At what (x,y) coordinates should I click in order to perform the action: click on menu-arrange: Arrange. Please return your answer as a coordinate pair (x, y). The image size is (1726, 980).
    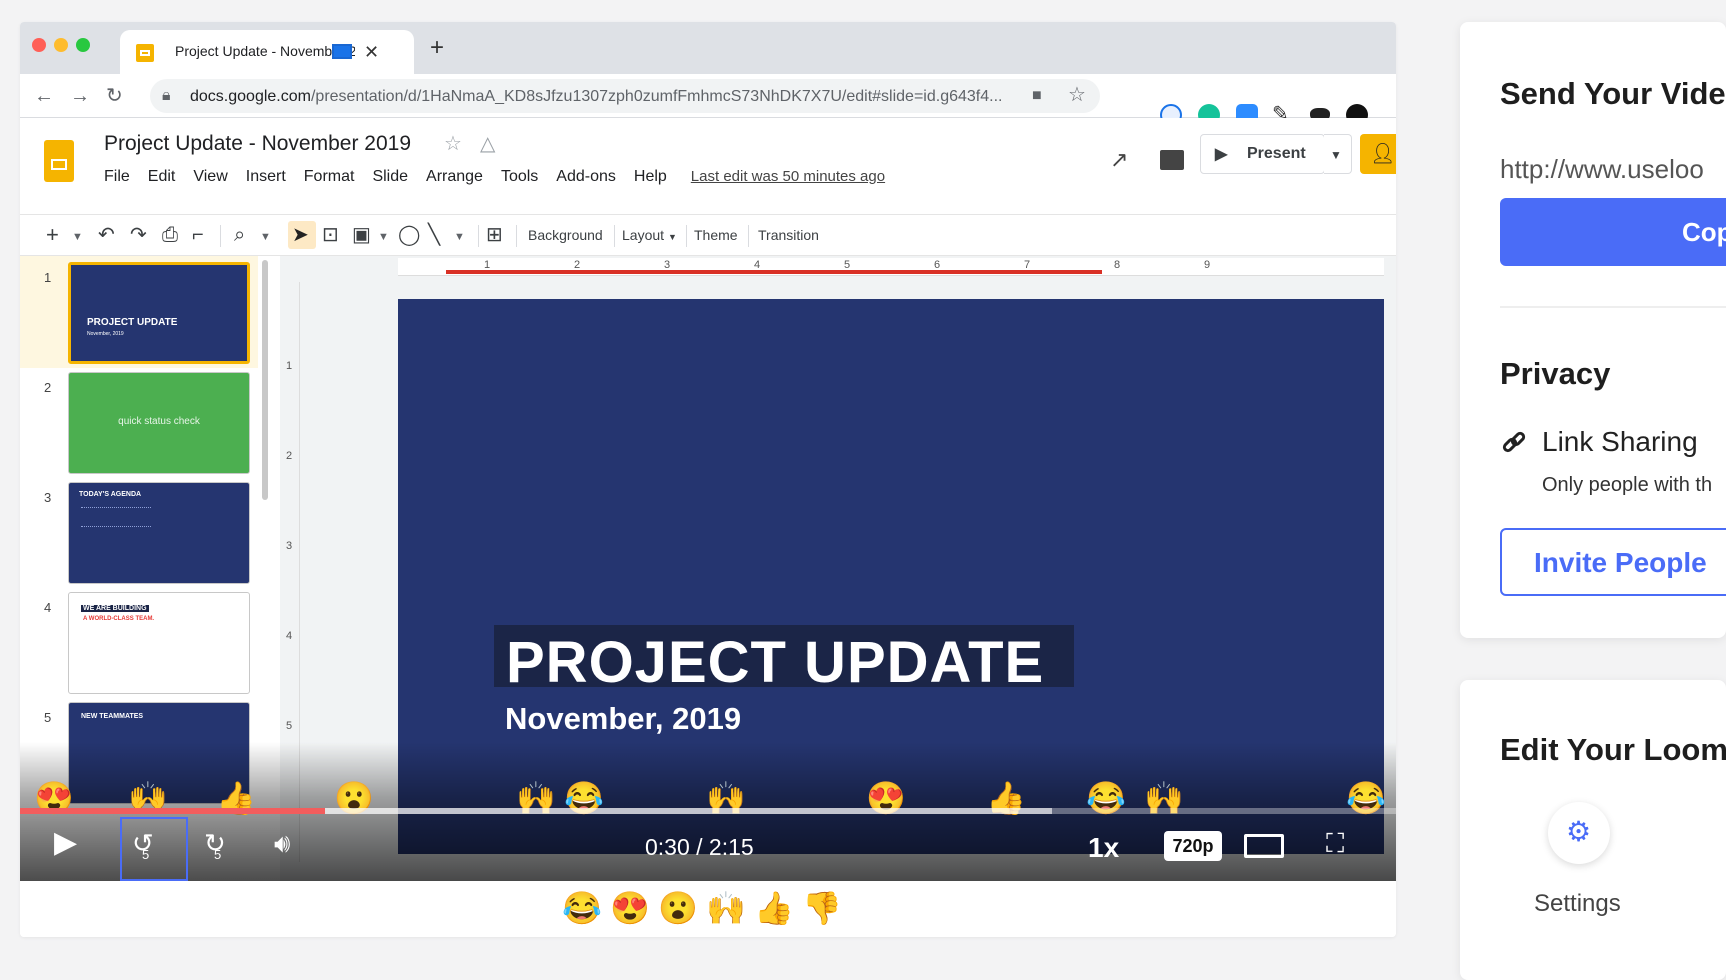
    Looking at the image, I should click on (454, 177).